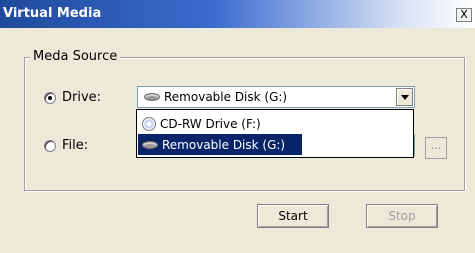 The width and height of the screenshot is (475, 253). Describe the element at coordinates (402, 216) in the screenshot. I see `stop-button: Stop` at that location.